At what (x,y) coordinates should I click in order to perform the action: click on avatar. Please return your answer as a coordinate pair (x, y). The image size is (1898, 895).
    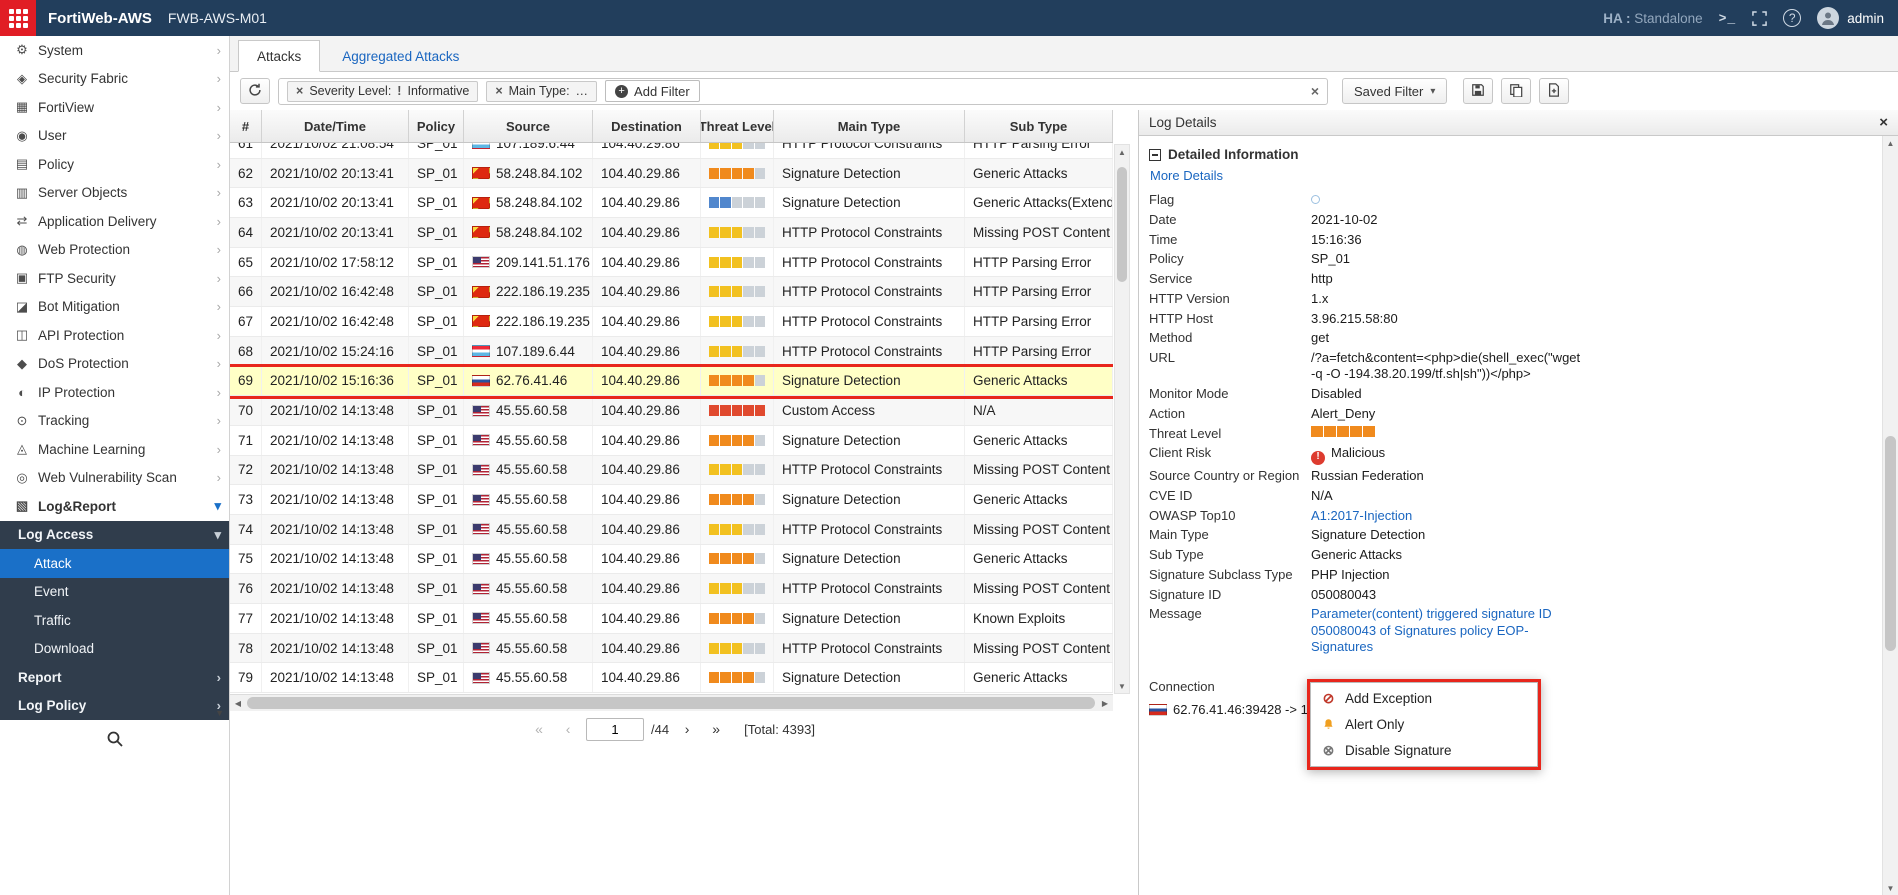
    Looking at the image, I should click on (1828, 18).